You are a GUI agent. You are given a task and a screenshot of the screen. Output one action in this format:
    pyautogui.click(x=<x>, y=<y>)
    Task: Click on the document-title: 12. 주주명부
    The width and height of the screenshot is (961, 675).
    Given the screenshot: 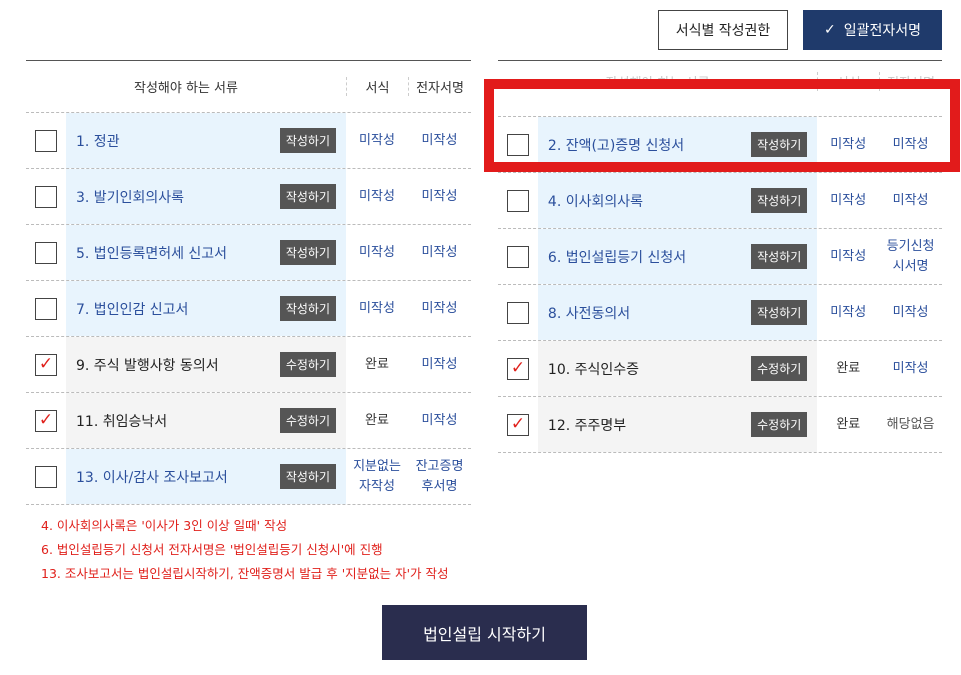 What is the action you would take?
    pyautogui.click(x=587, y=425)
    